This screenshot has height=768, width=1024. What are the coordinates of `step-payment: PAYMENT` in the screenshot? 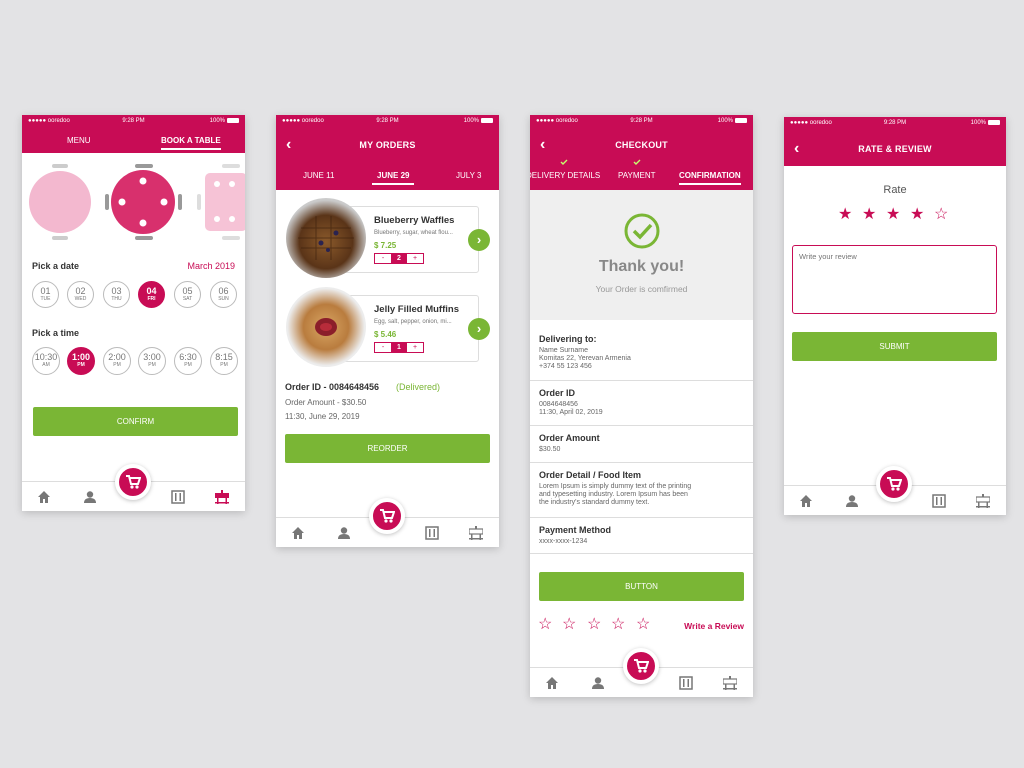 It's located at (636, 175).